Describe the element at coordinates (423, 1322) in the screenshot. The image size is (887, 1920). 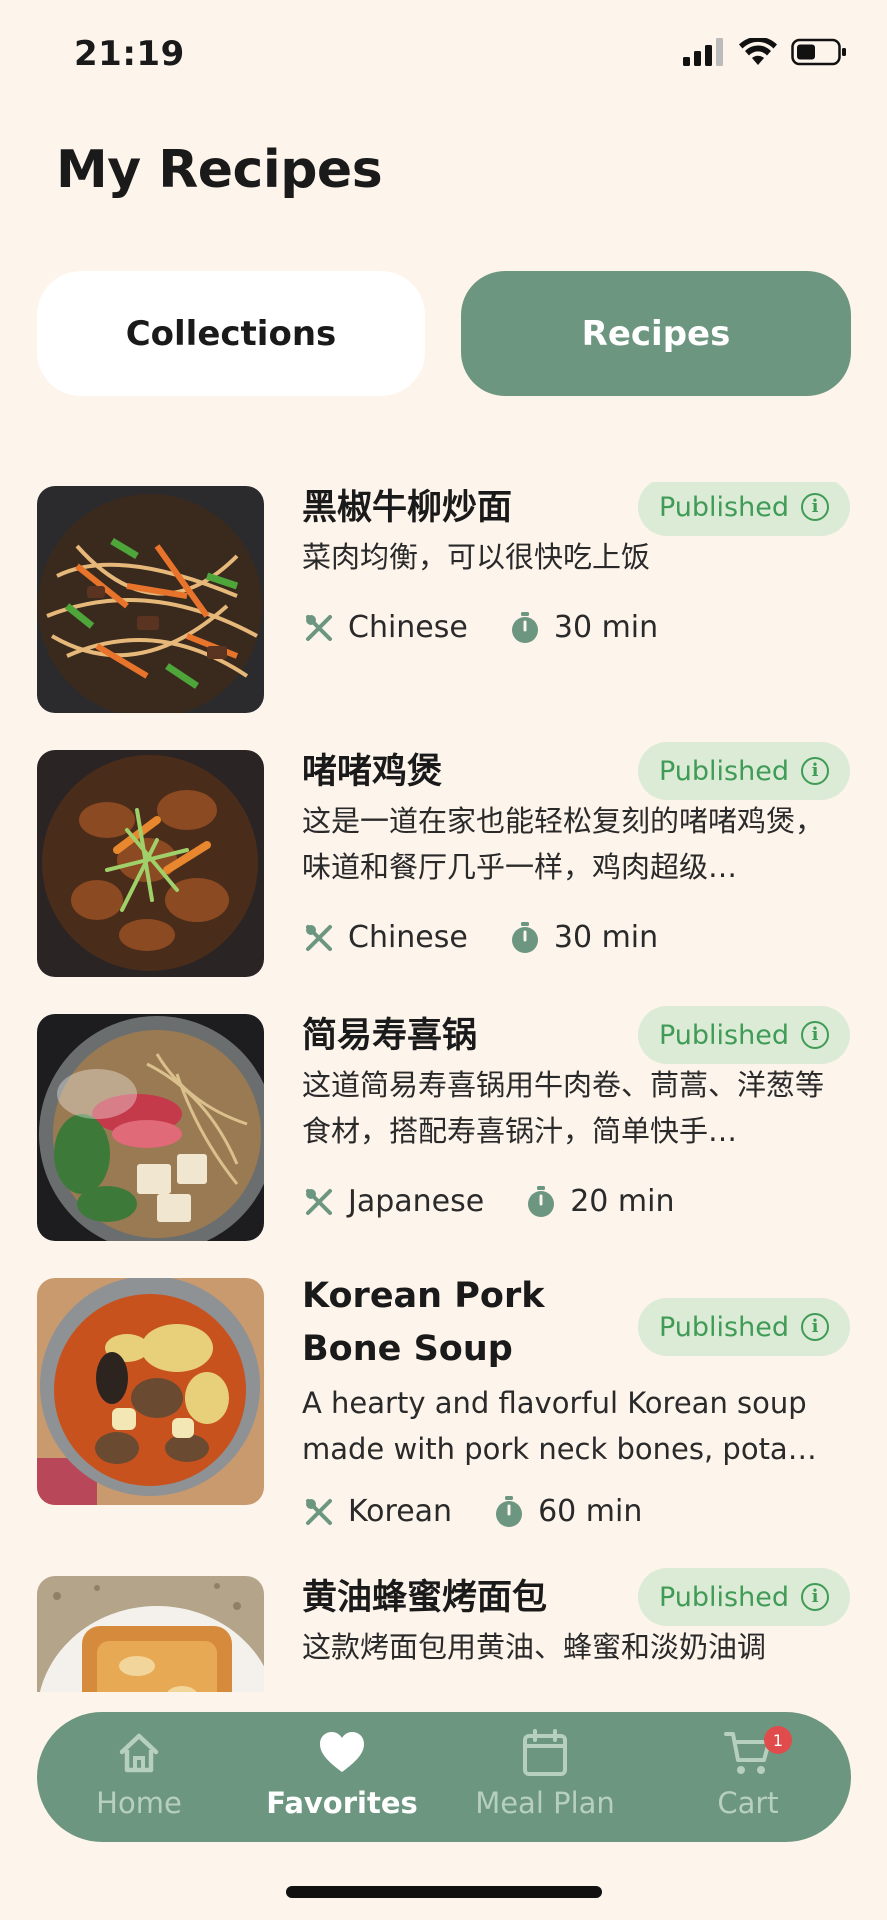
I see `recipe-title: Korean Pork Bone Soup` at that location.